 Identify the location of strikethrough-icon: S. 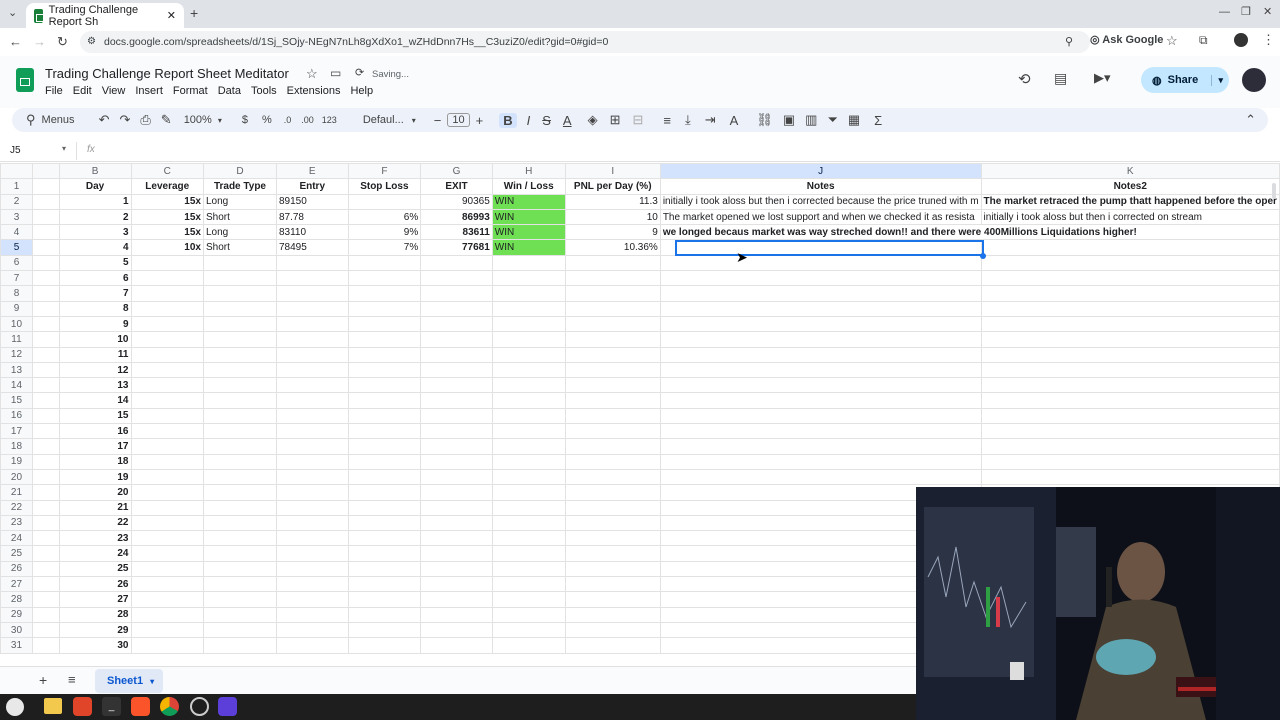
(546, 120).